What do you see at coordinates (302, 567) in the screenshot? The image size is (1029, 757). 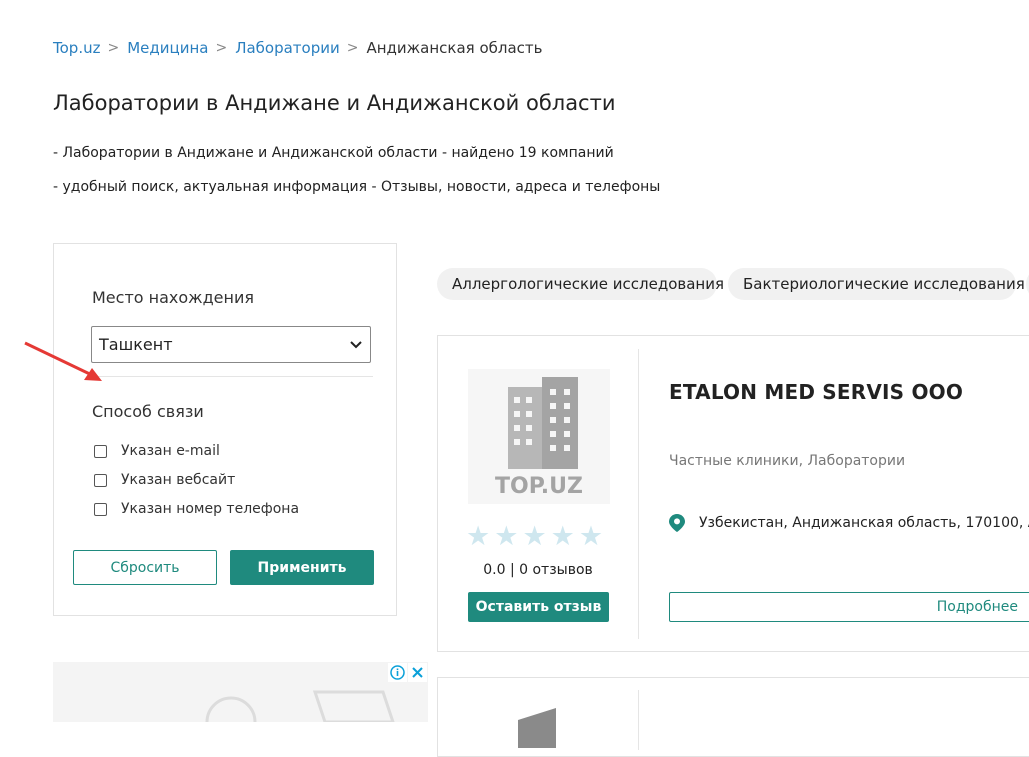 I see `apply-button: Применить` at bounding box center [302, 567].